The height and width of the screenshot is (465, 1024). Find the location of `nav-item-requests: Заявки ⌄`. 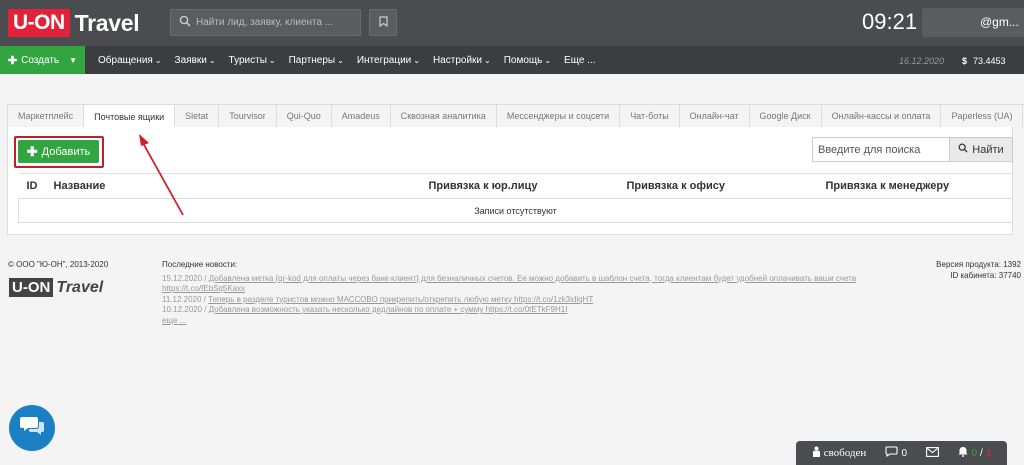

nav-item-requests: Заявки ⌄ is located at coordinates (195, 60).